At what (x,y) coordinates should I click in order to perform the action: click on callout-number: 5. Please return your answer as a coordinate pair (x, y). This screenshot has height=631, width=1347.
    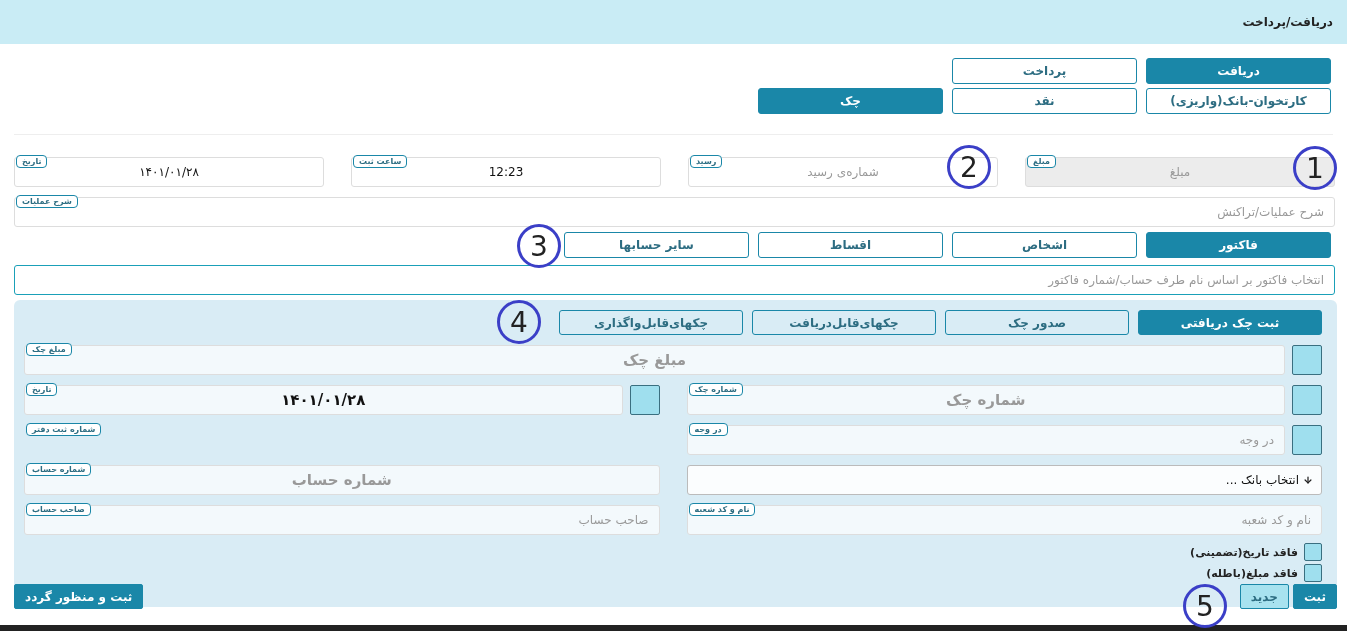
    Looking at the image, I should click on (1205, 606).